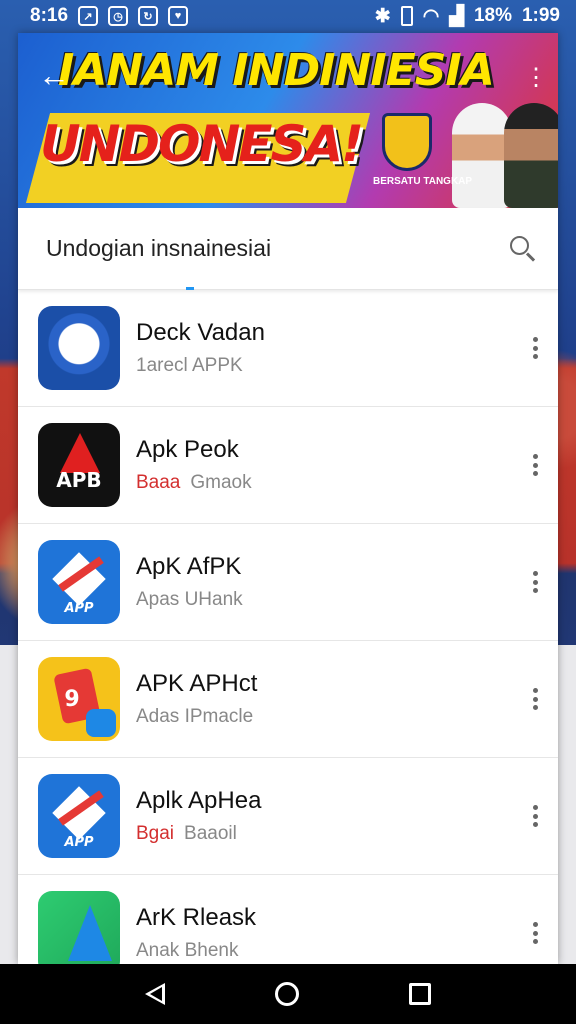  What do you see at coordinates (492, 15) in the screenshot?
I see `battery-percent: 18%` at bounding box center [492, 15].